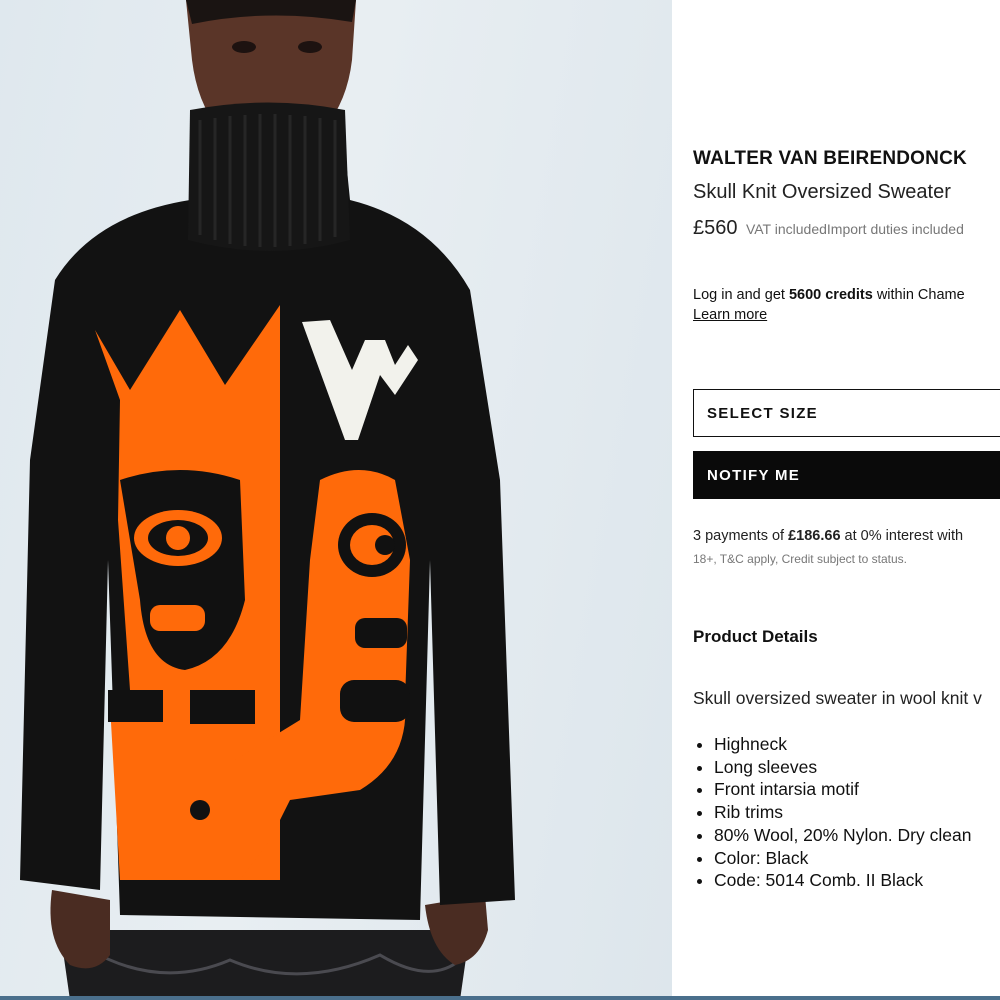  I want to click on learn-more-link: Learn more, so click(730, 315).